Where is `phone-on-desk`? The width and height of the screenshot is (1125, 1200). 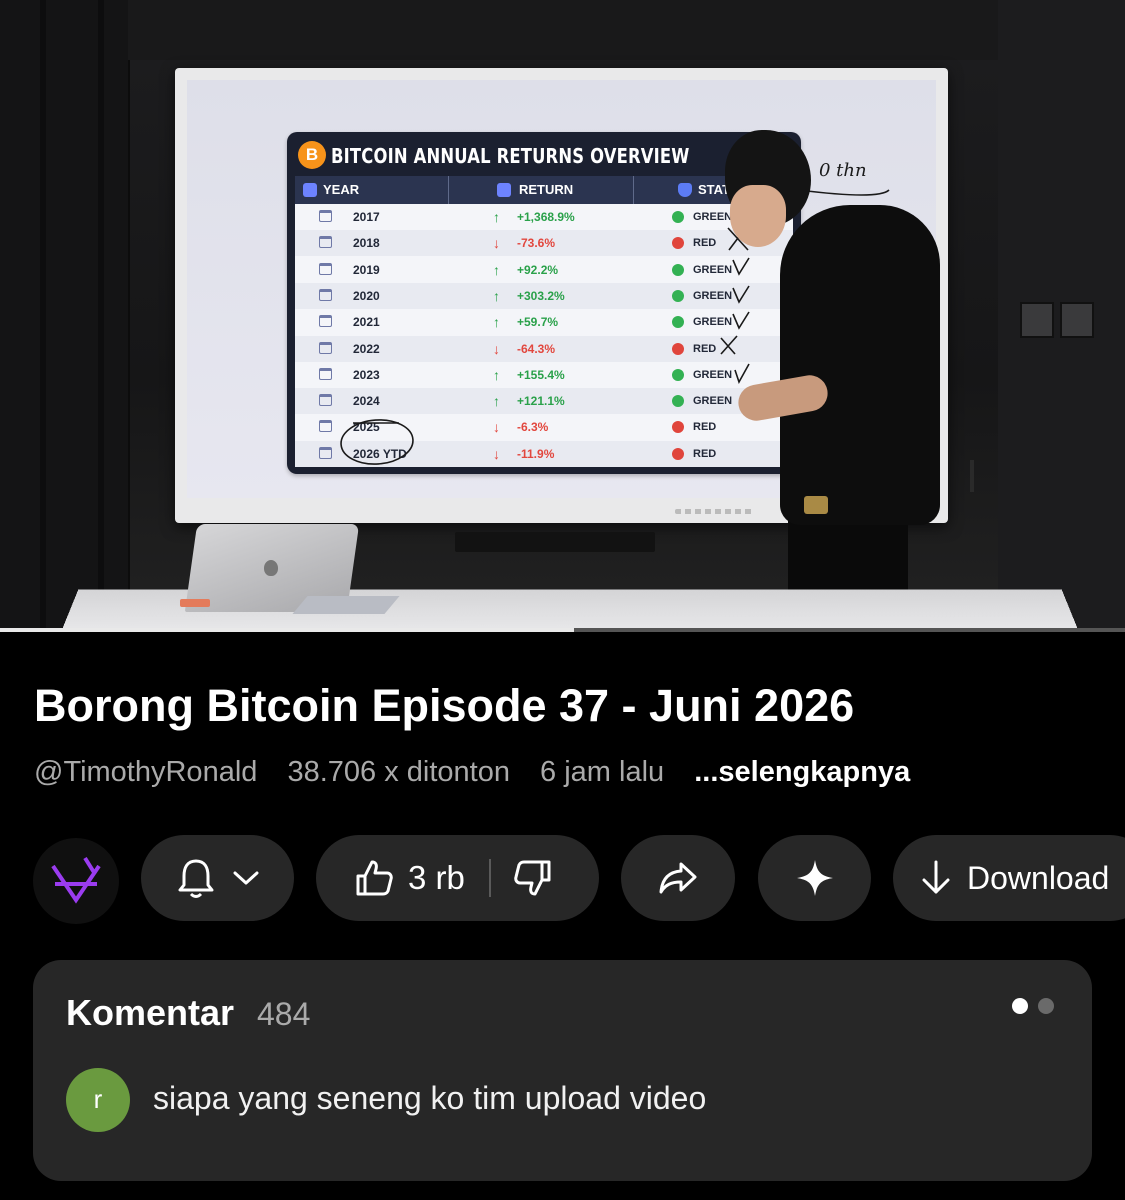
phone-on-desk is located at coordinates (195, 603).